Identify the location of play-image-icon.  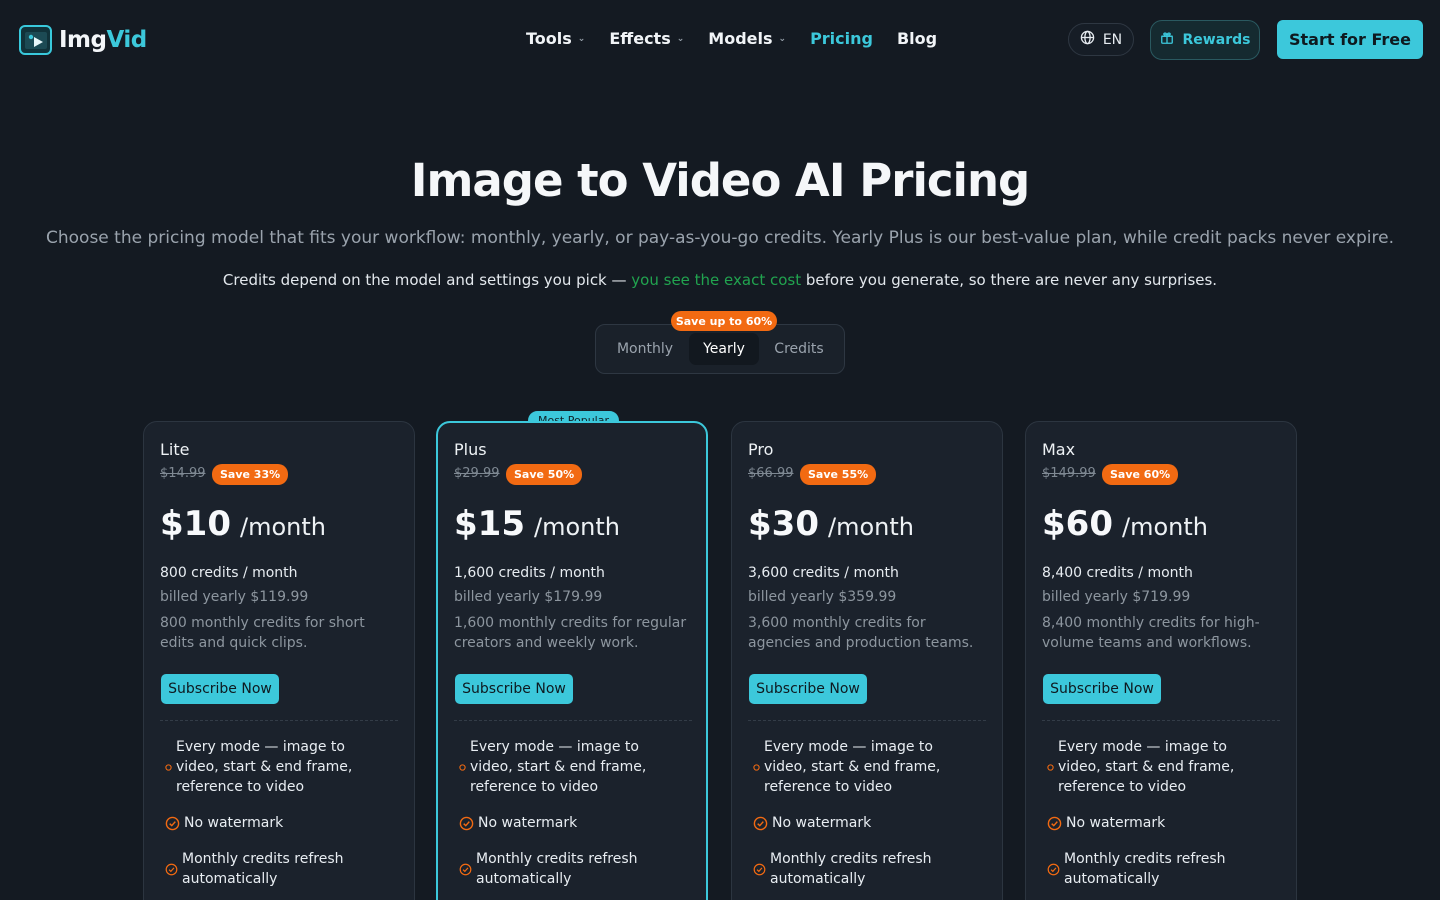
(35, 40).